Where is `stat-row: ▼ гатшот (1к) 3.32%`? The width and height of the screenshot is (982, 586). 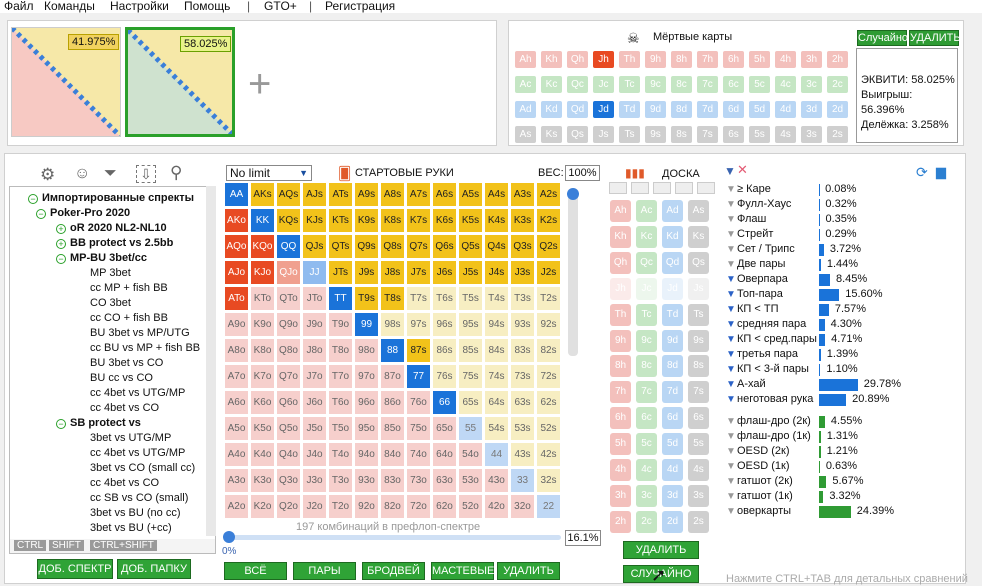
stat-row: ▼ гатшот (1к) 3.32% is located at coordinates (811, 497).